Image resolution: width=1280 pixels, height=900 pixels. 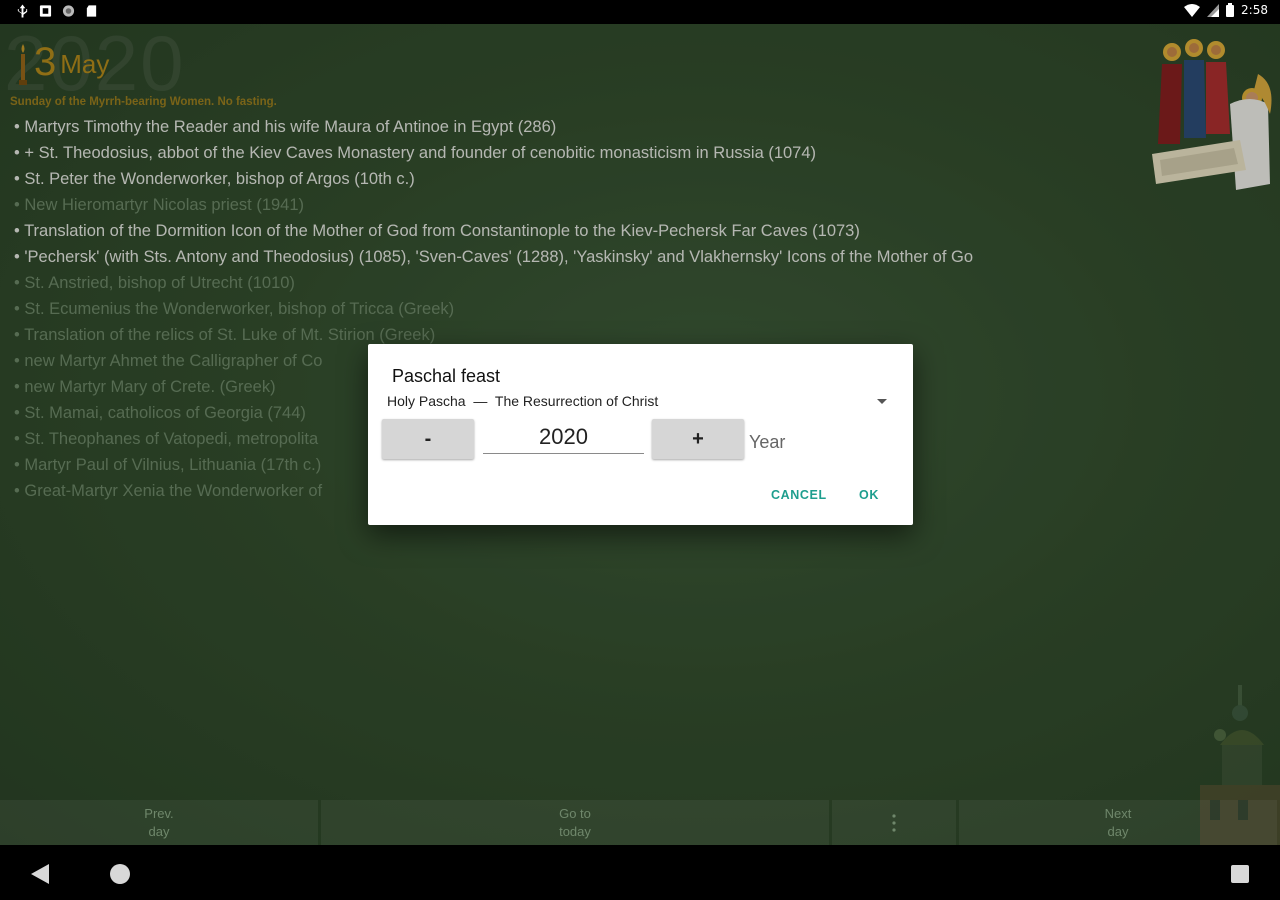 I want to click on battery-icon, so click(x=1230, y=10).